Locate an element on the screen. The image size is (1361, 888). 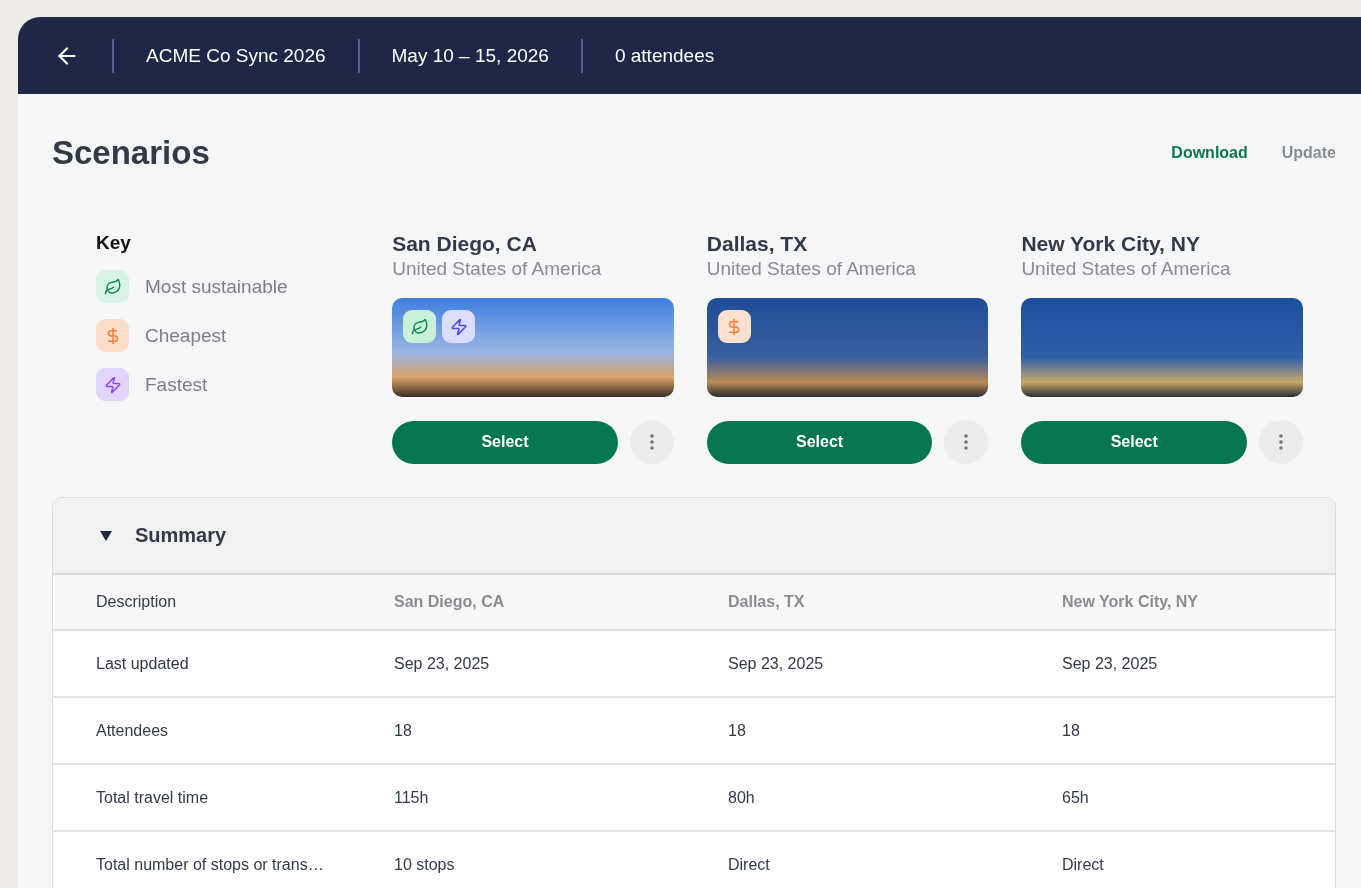
summary-title: Summary is located at coordinates (181, 535).